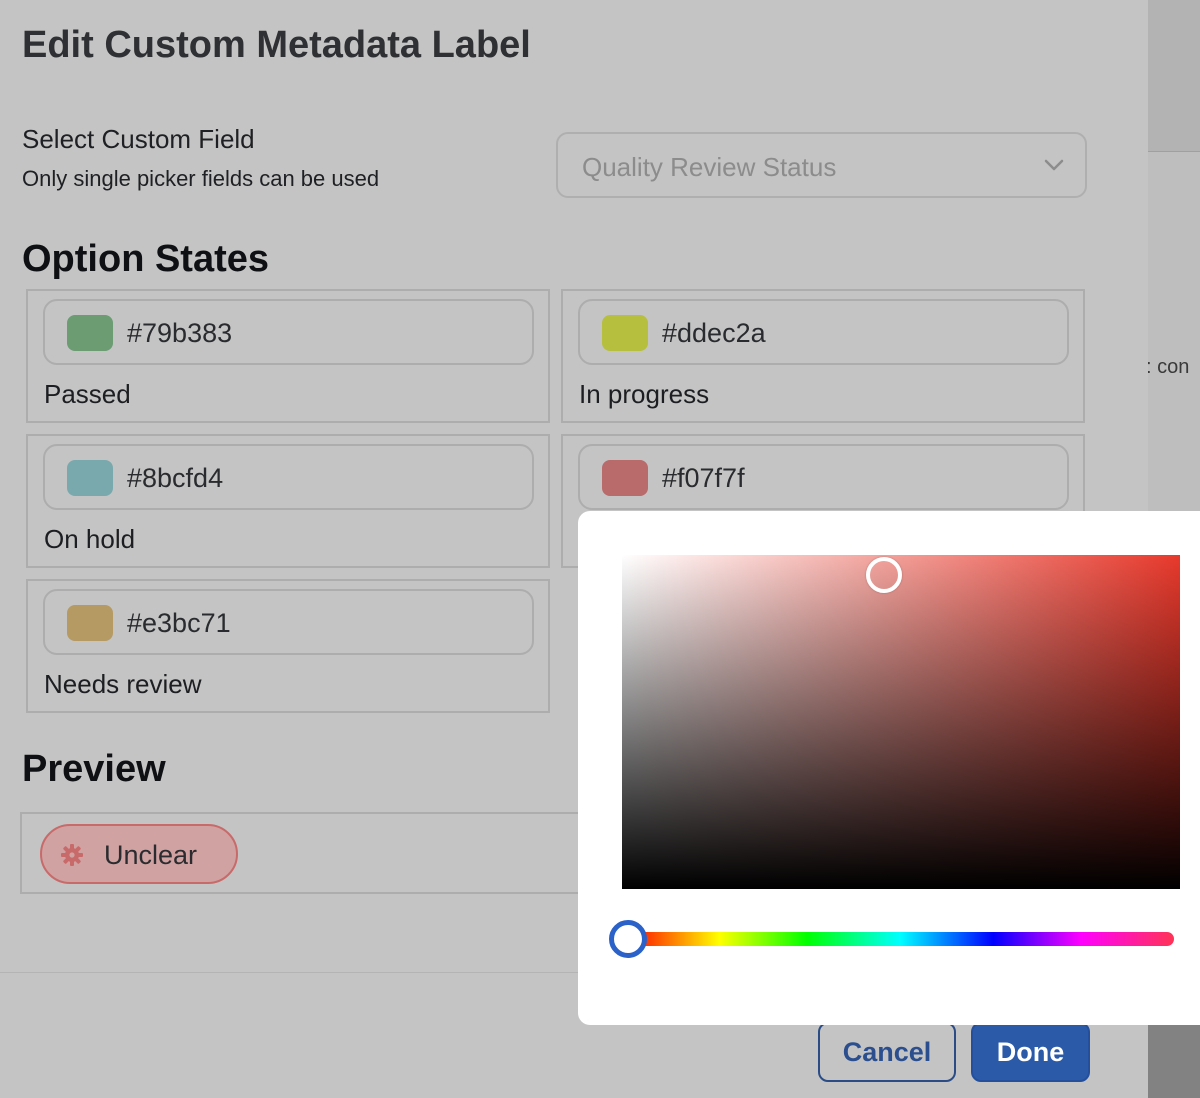 The height and width of the screenshot is (1098, 1200). Describe the element at coordinates (1174, 332) in the screenshot. I see `background-panel` at that location.